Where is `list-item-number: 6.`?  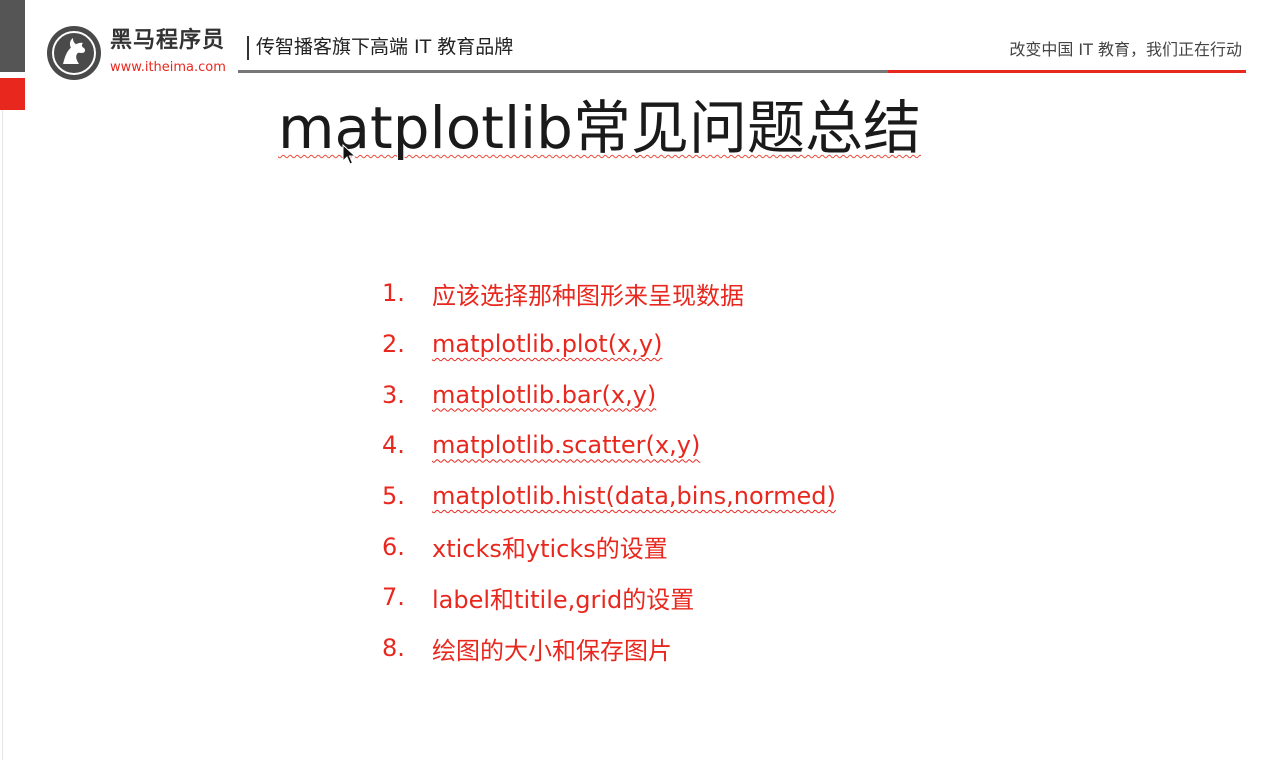 list-item-number: 6. is located at coordinates (393, 546).